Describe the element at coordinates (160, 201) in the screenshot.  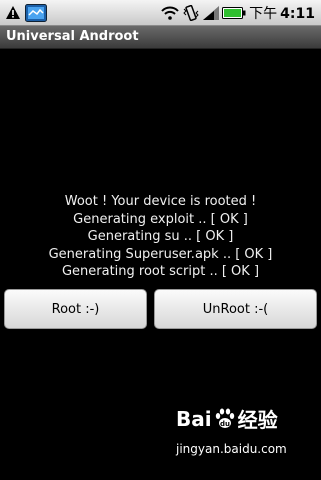
I see `message-line: Woot ! Your device is rooted !` at that location.